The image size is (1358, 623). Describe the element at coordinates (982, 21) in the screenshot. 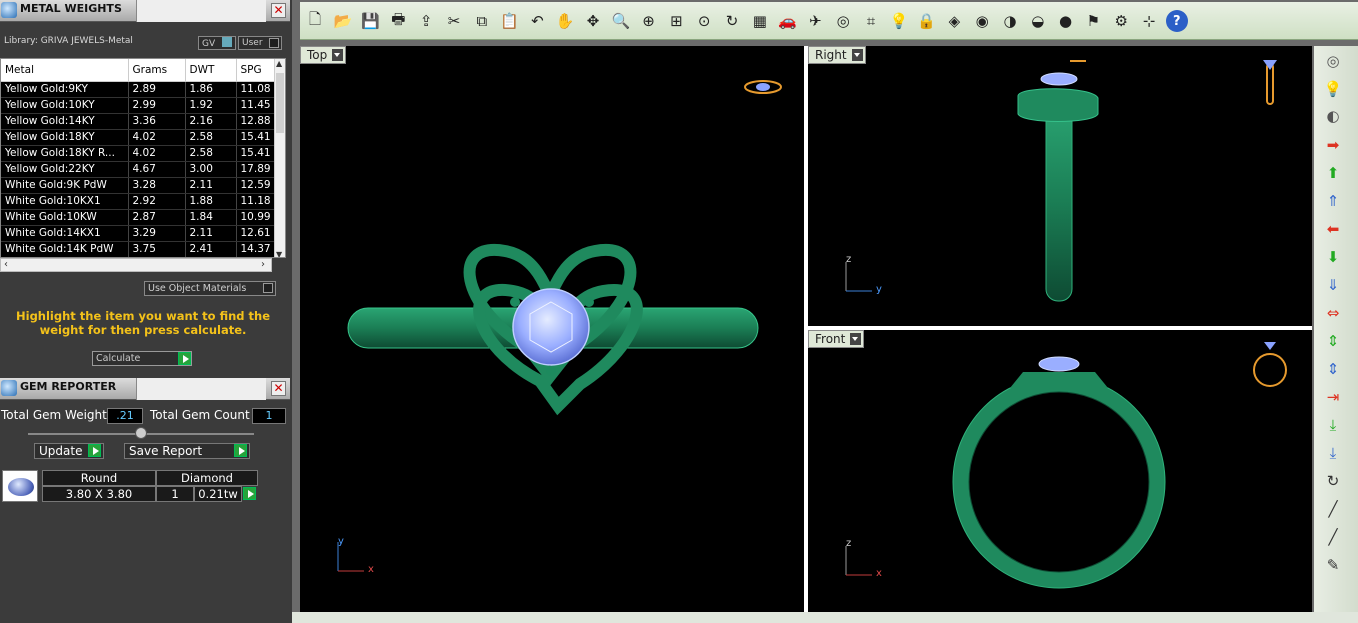

I see `color-wheel-icon: ◉` at that location.